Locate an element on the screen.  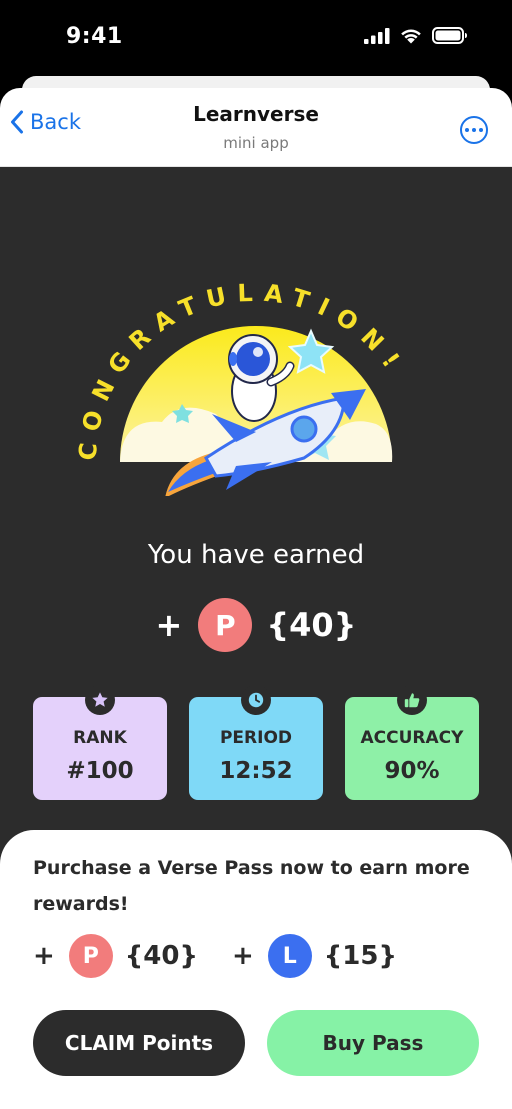
more-options-button is located at coordinates (474, 130).